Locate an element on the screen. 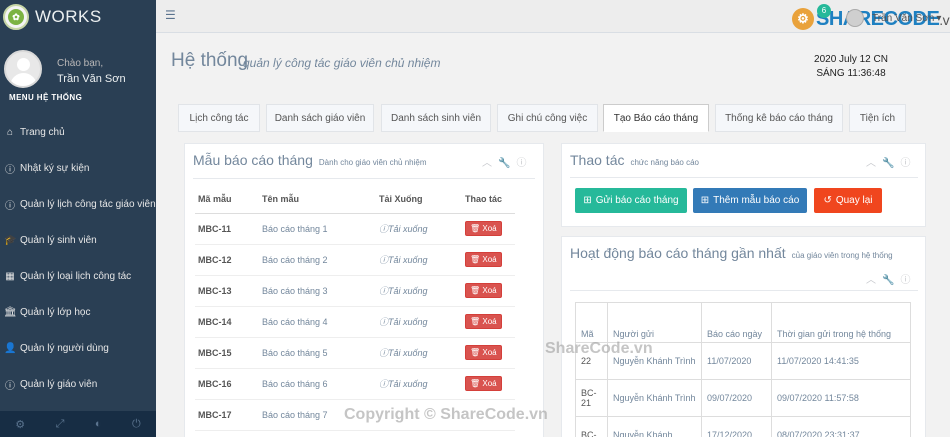  template-name: Báo cáo tháng 2 is located at coordinates (317, 260).